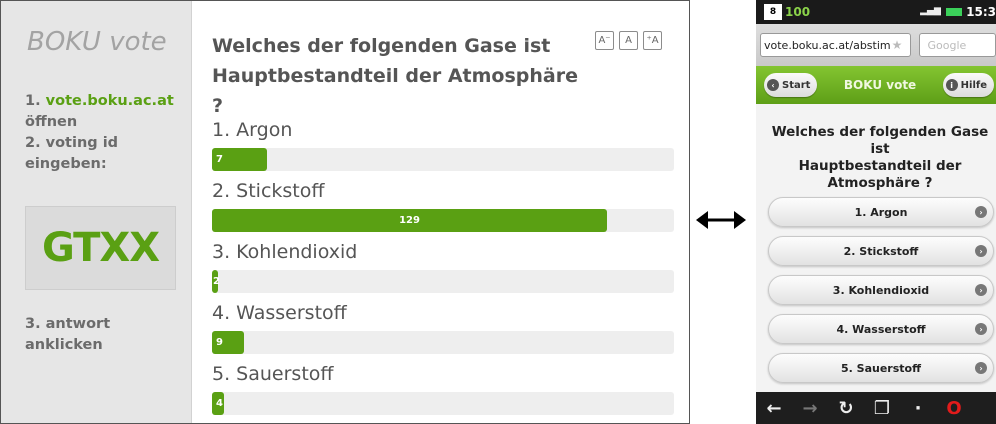 The image size is (996, 424). I want to click on question-line-2: Hauptbestandteil der Atmosphäre ?, so click(395, 91).